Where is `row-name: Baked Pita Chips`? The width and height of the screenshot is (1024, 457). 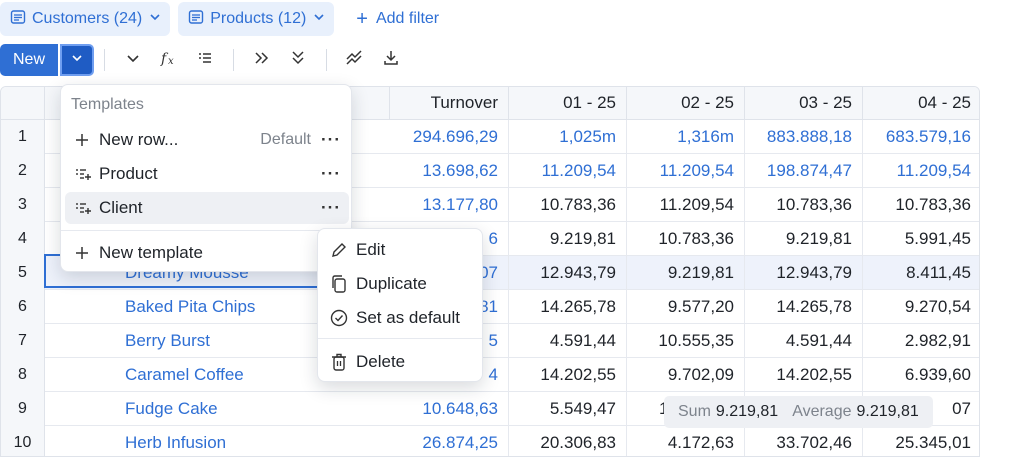 row-name: Baked Pita Chips is located at coordinates (190, 307).